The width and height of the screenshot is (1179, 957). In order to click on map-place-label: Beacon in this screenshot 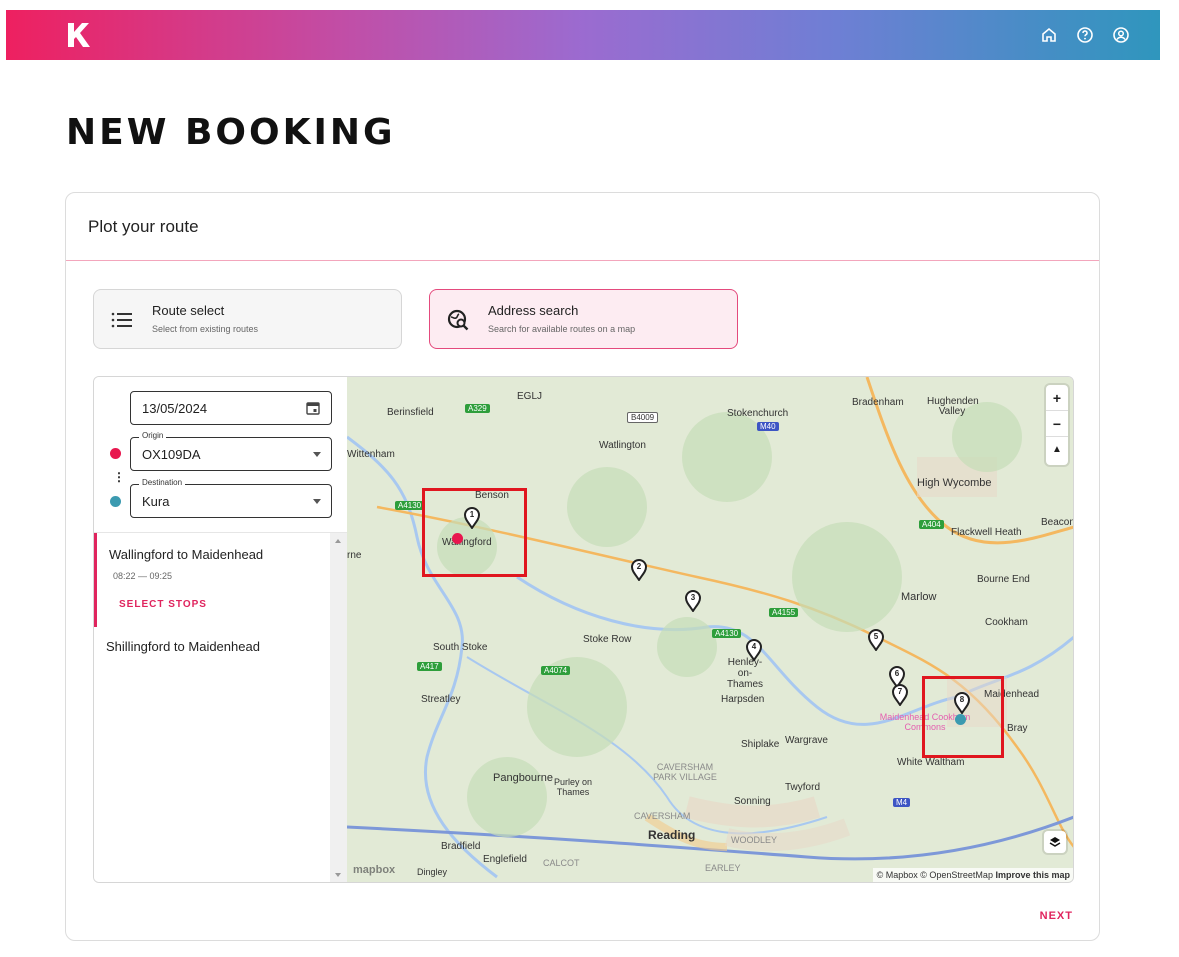, I will do `click(1057, 522)`.